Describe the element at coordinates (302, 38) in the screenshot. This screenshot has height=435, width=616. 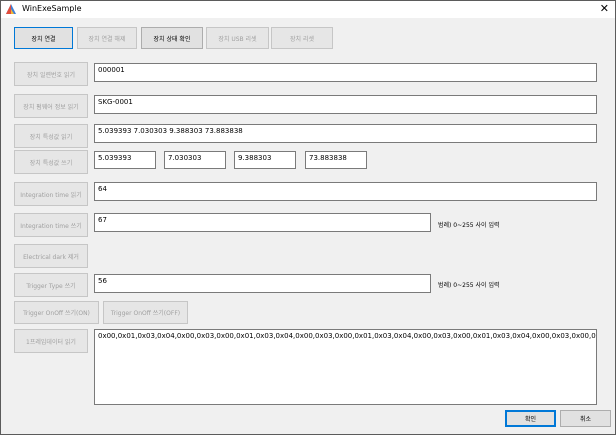
I see `device-reset-button: 장치 리셋` at that location.